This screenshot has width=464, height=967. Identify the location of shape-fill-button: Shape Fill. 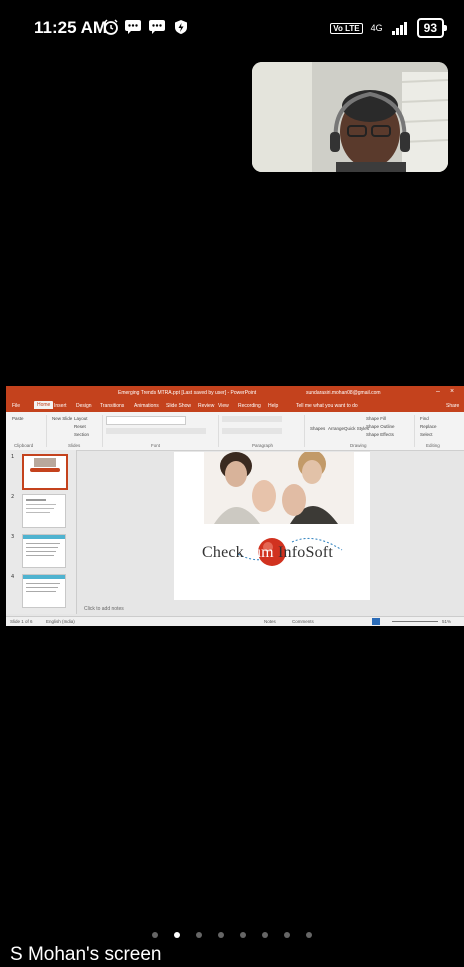
(376, 418).